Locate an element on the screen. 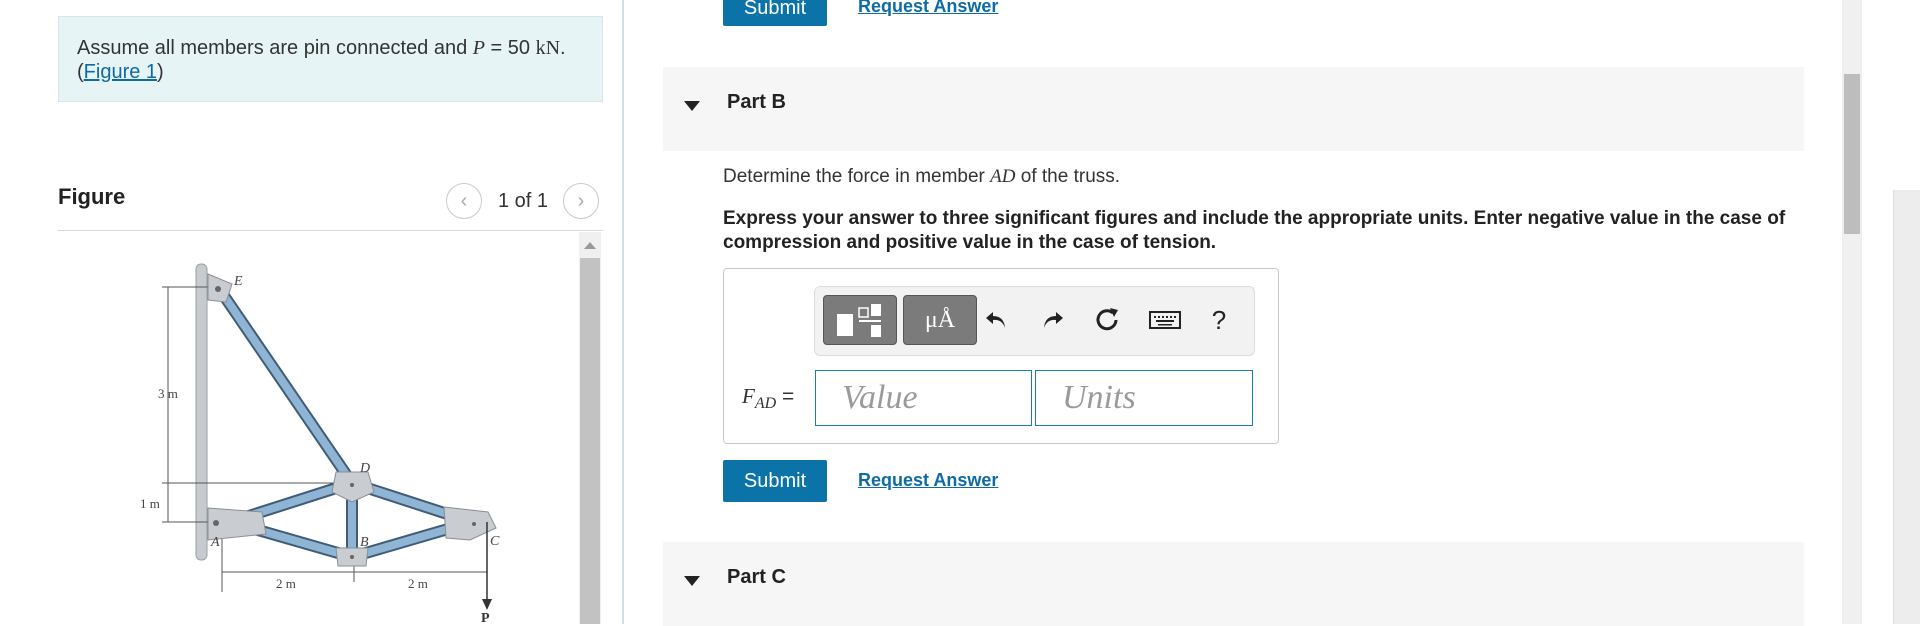  part-b-label: Part B is located at coordinates (756, 102).